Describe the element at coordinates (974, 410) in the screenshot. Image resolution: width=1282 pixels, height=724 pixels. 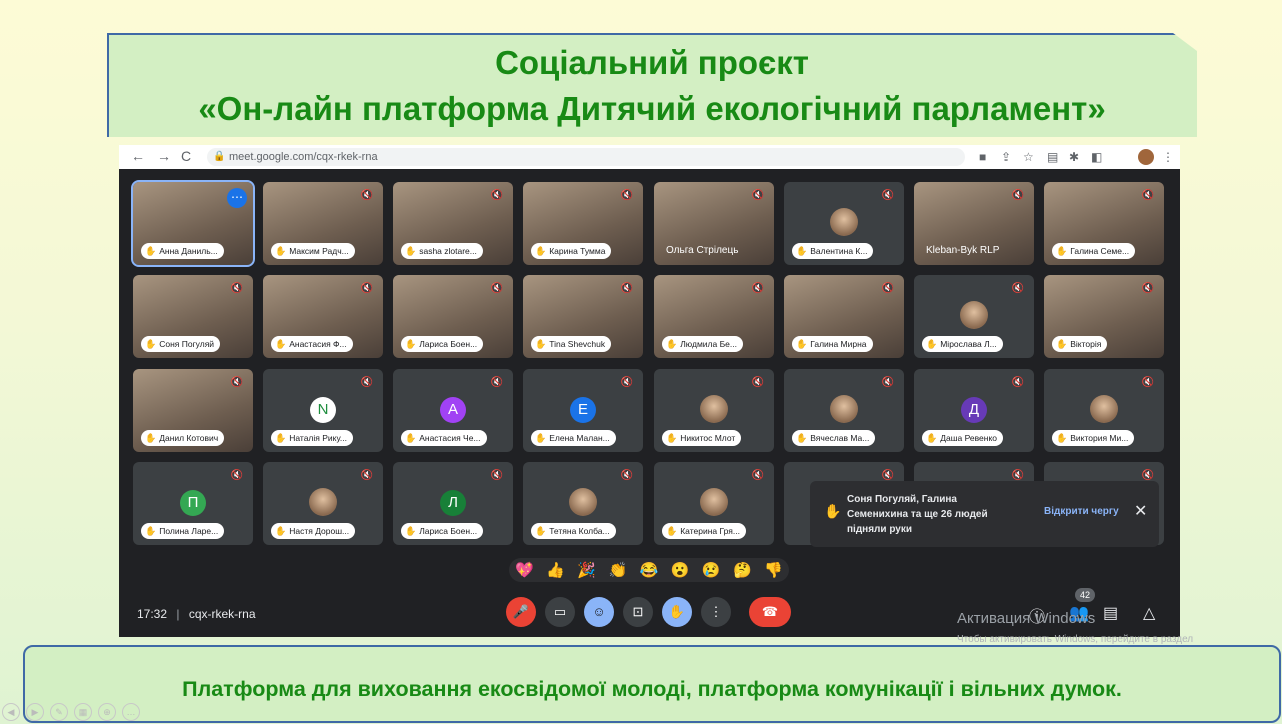
I see `participant-tile: 🔇 Д ✋ Даша Ревенко` at that location.